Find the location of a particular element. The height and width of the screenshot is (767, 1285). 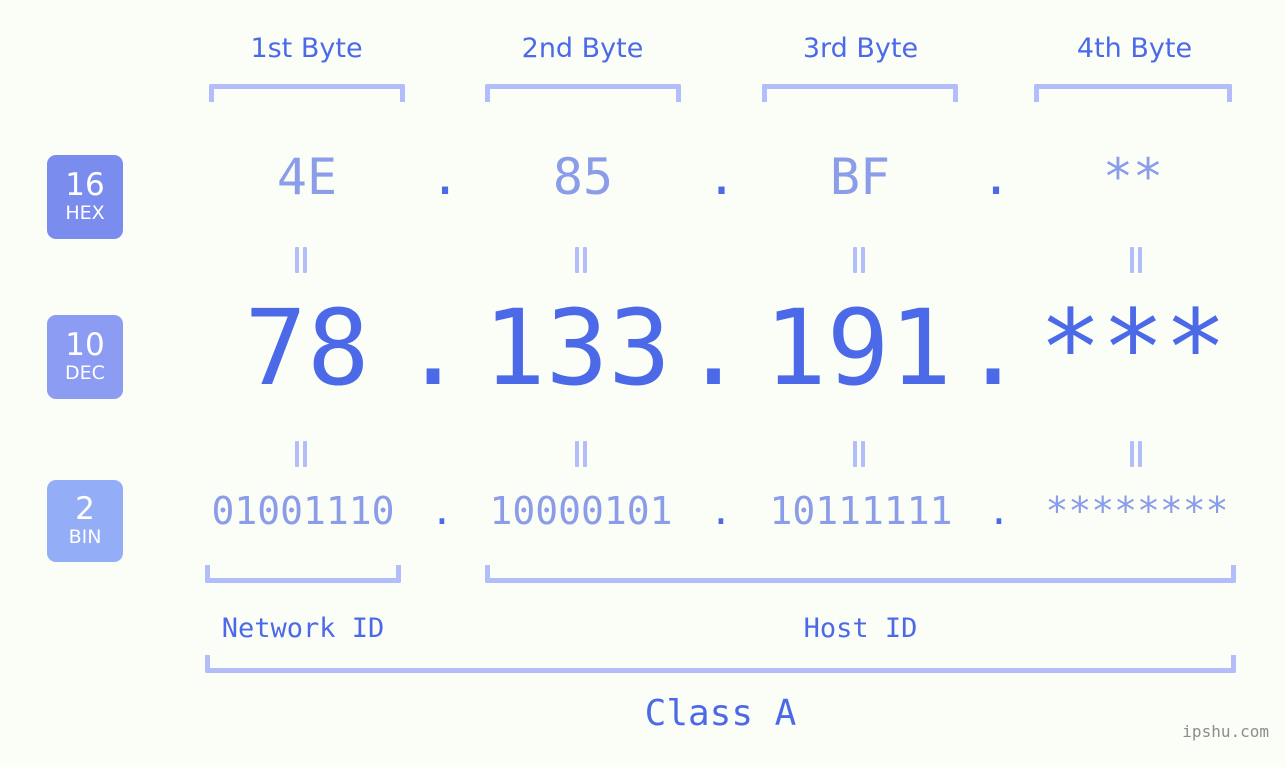

dec-byte-3: 191 is located at coordinates (858, 348).